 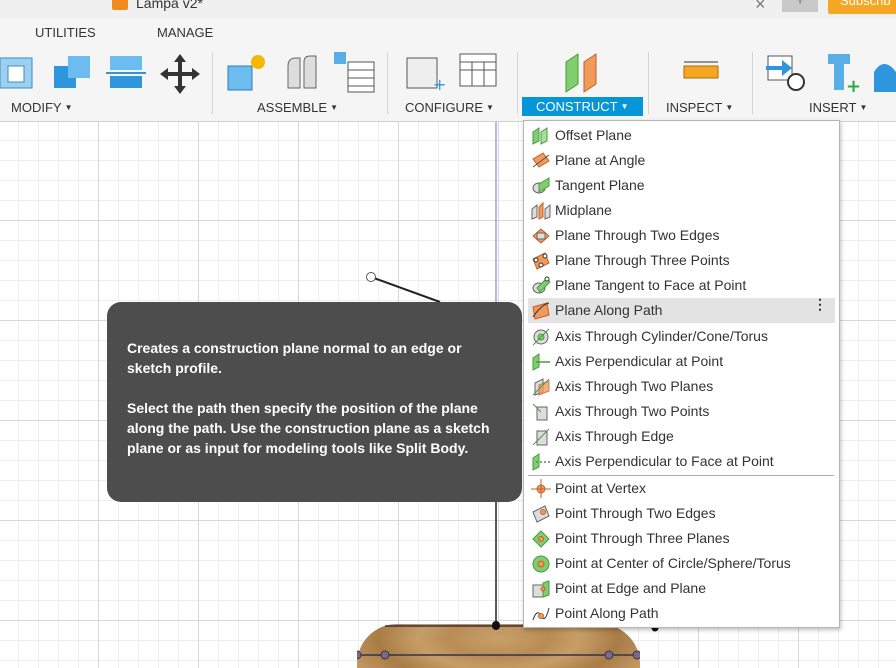 What do you see at coordinates (169, 5) in the screenshot?
I see `document-title: Lampa v2*` at bounding box center [169, 5].